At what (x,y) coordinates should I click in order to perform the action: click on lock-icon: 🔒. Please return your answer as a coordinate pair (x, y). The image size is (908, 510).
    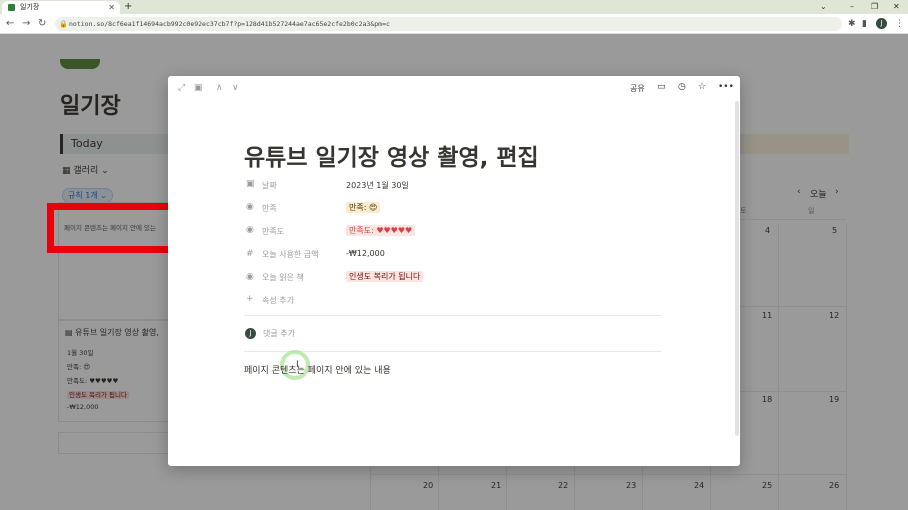
    Looking at the image, I should click on (63, 24).